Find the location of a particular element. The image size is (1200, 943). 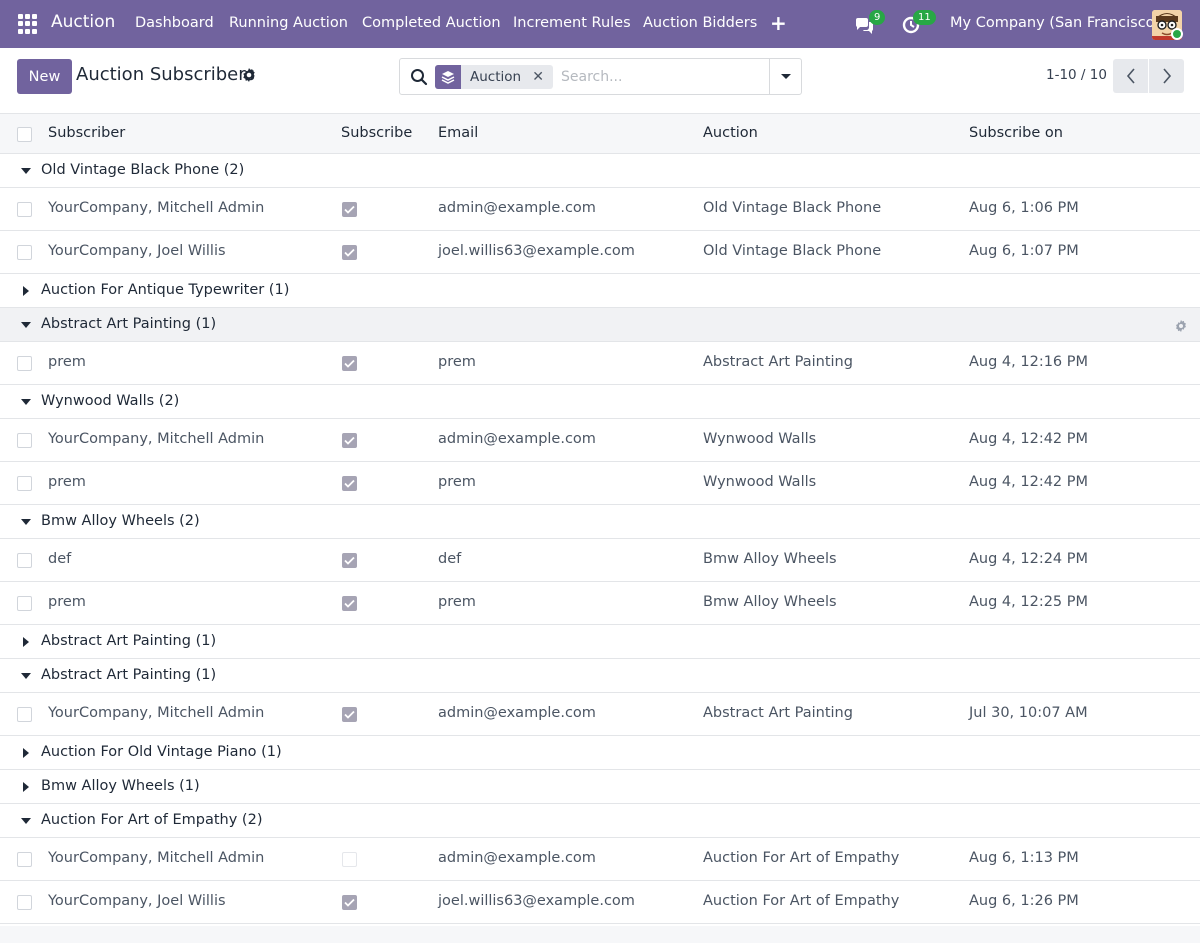

app-brand: Auction is located at coordinates (83, 22).